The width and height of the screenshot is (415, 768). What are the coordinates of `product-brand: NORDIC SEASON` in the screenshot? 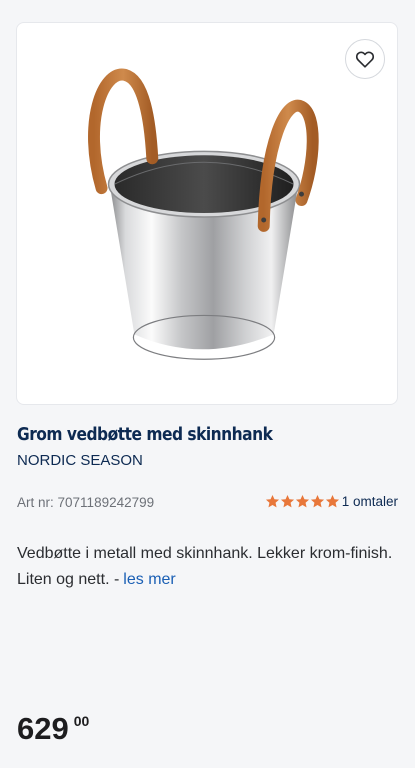 It's located at (80, 460).